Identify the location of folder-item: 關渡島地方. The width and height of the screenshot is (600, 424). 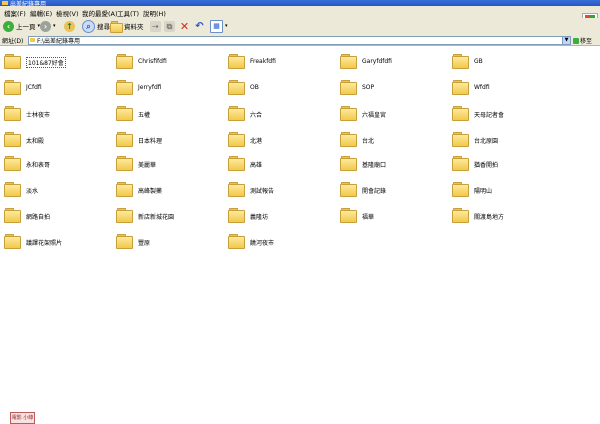
(504, 216).